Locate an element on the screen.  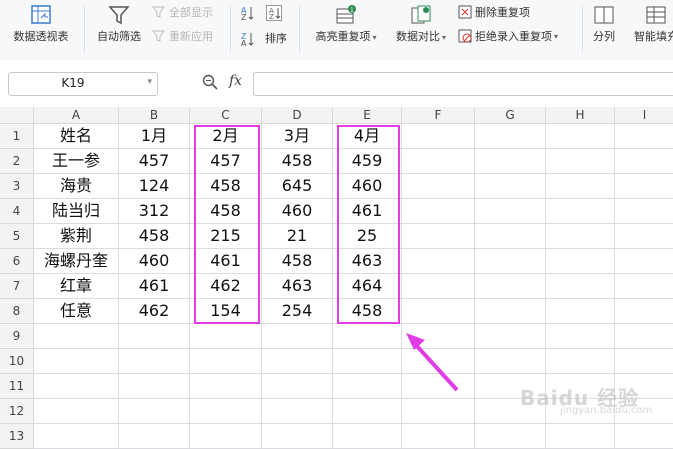
cell-i8 is located at coordinates (644, 311).